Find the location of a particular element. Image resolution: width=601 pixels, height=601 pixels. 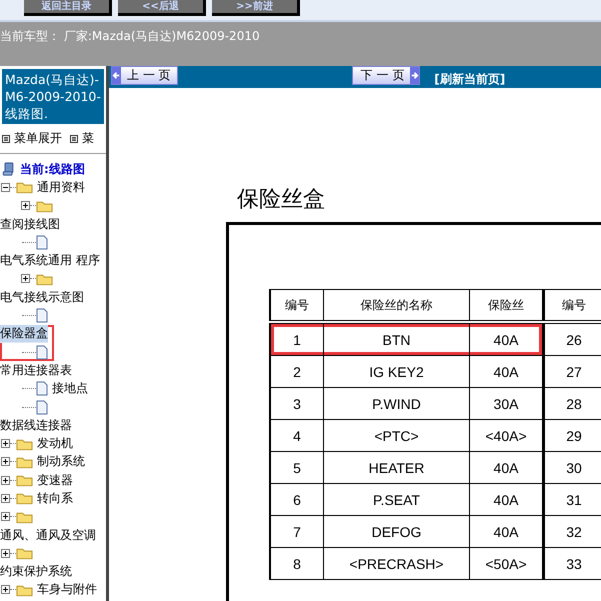

table-cell: <PTC> is located at coordinates (397, 436).